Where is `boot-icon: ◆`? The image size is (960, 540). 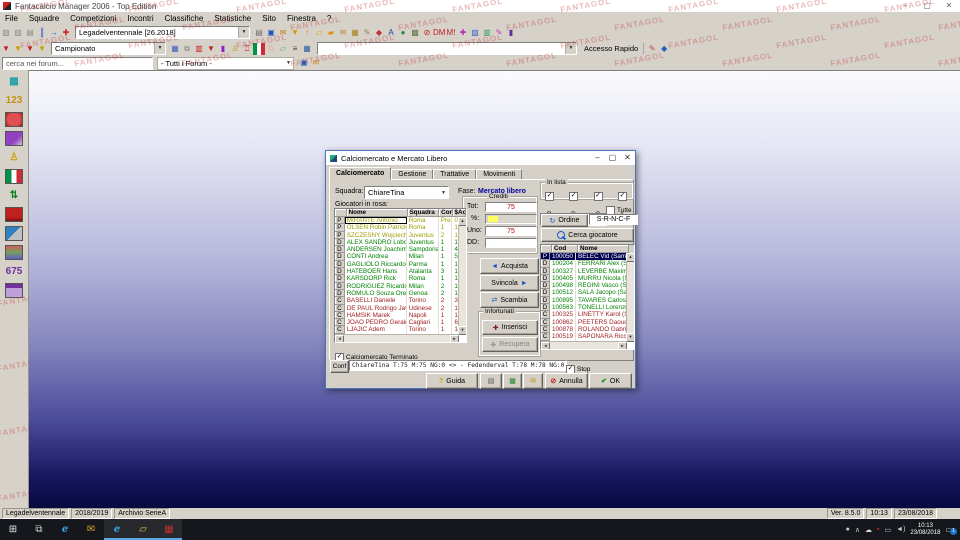
boot-icon: ◆ is located at coordinates (379, 33).